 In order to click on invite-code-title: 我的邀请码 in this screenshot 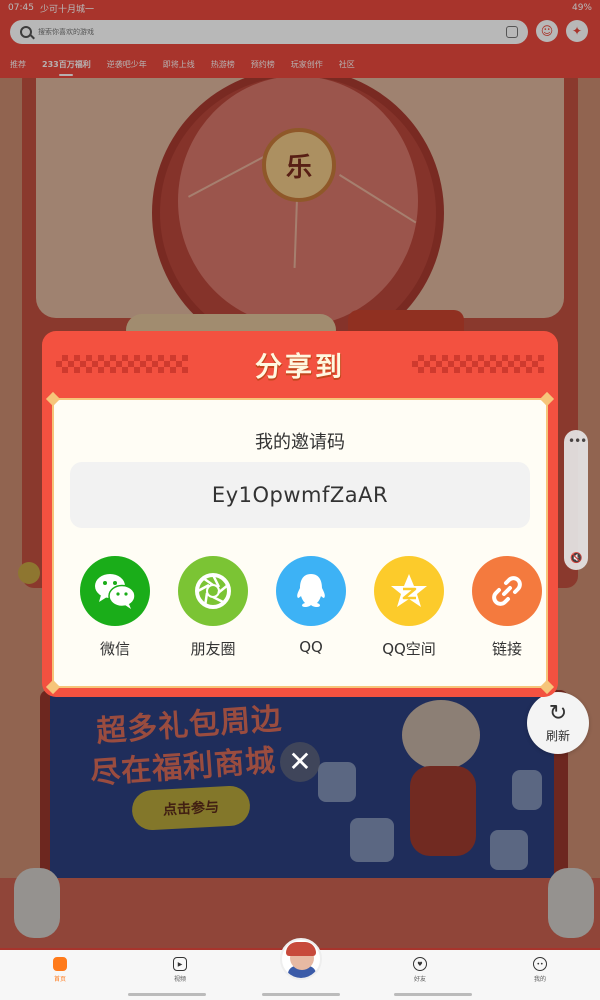, I will do `click(300, 442)`.